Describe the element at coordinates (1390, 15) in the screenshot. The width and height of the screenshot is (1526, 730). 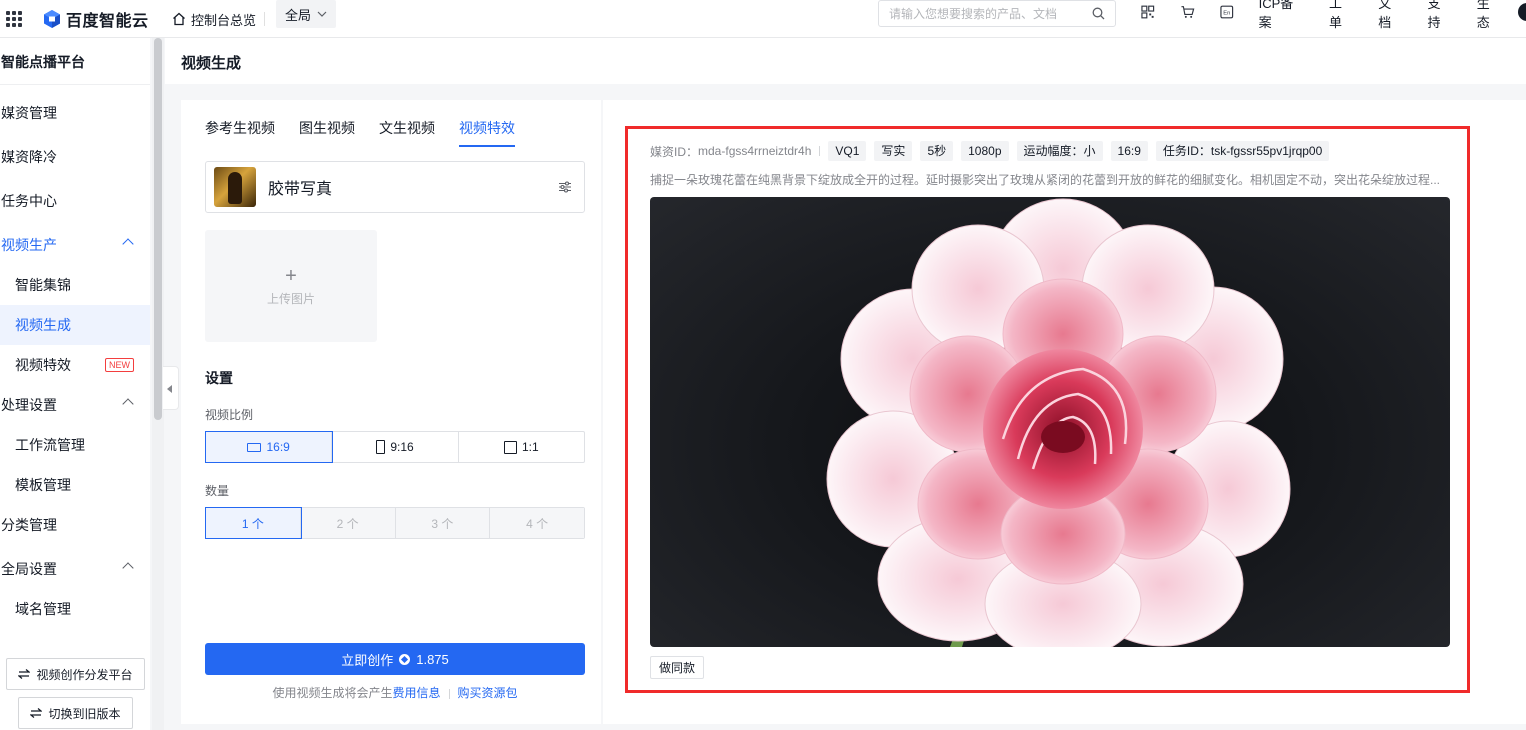
I see `docs-link: 文档` at that location.